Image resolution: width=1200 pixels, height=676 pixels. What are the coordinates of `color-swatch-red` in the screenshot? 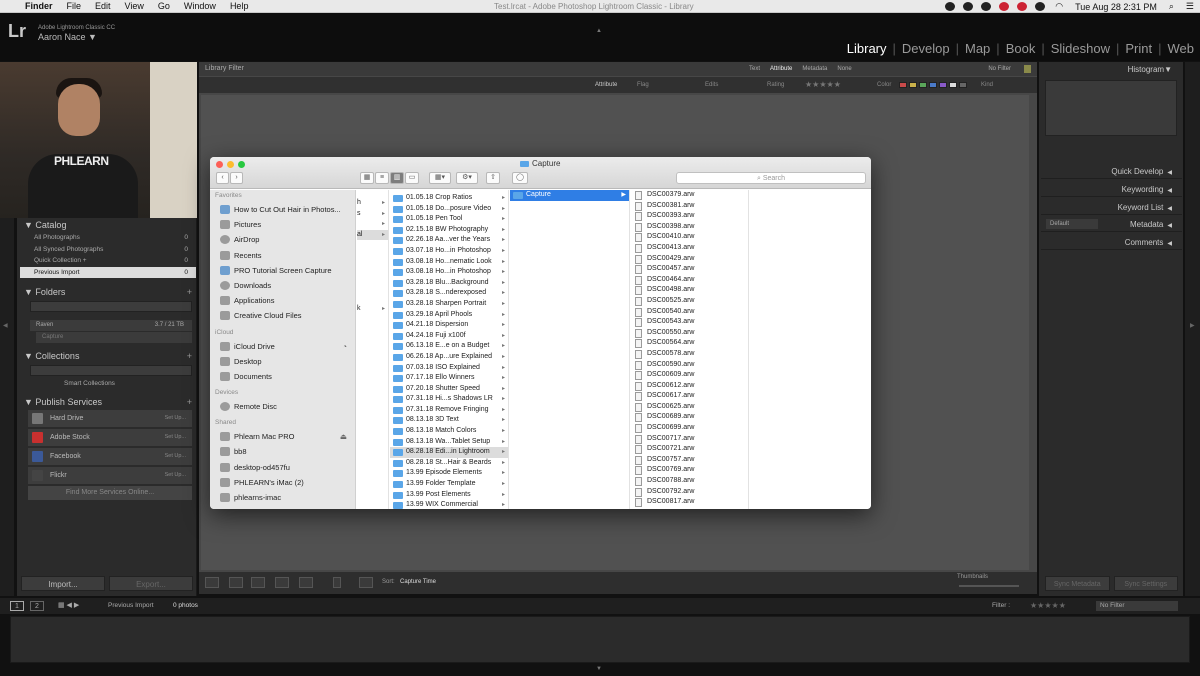 It's located at (903, 85).